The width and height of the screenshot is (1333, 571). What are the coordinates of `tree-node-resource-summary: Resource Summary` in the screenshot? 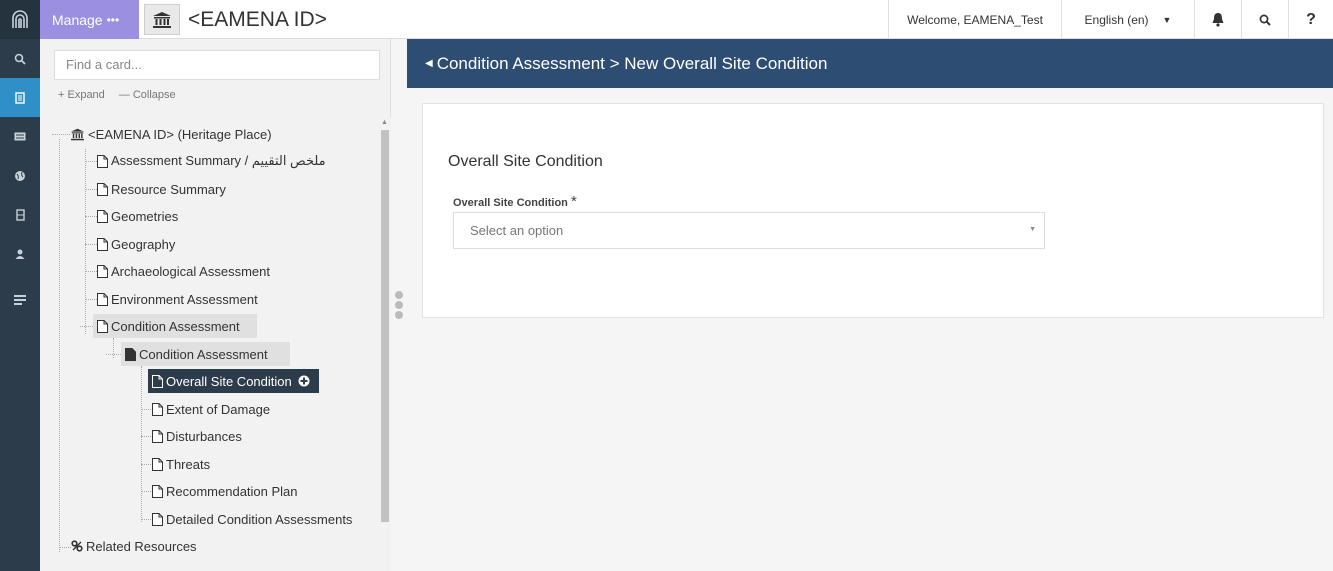 It's located at (162, 189).